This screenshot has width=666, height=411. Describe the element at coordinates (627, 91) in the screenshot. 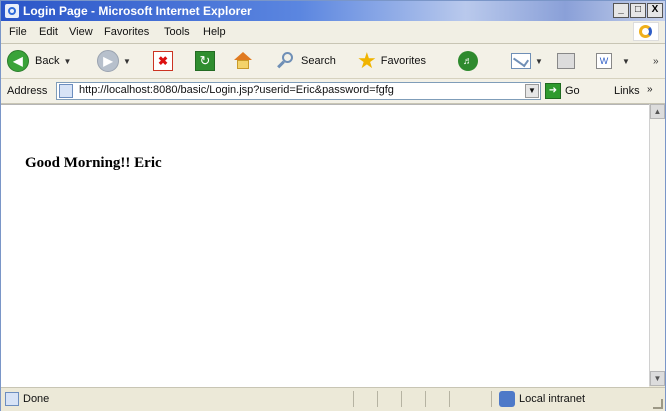

I see `links-button: Links` at that location.